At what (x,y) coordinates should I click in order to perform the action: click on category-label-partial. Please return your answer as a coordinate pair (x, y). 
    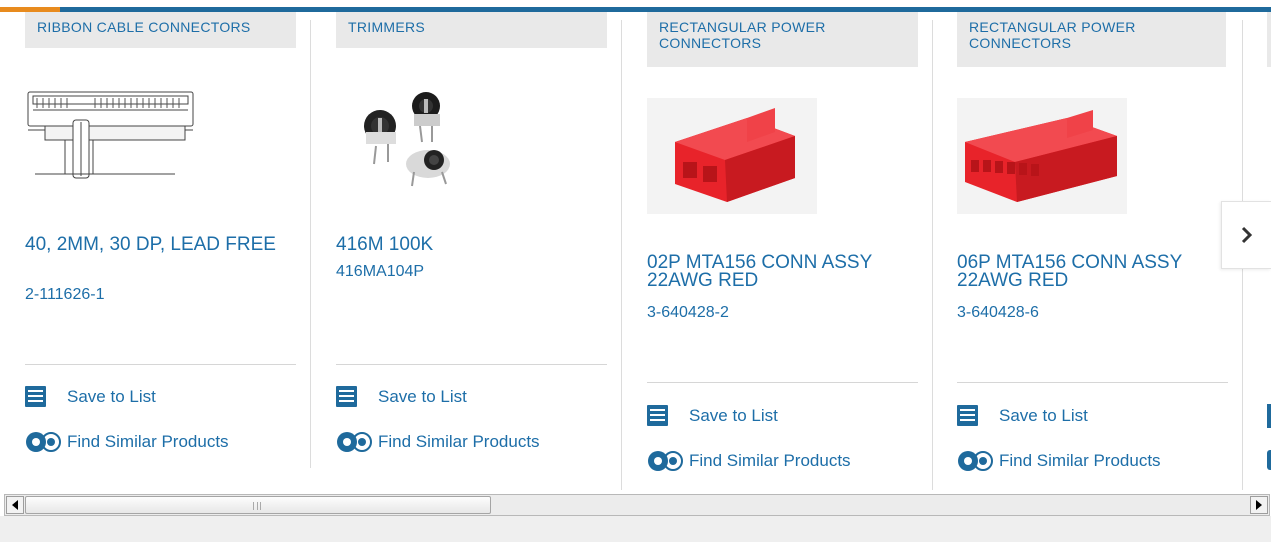
    Looking at the image, I should click on (1269, 39).